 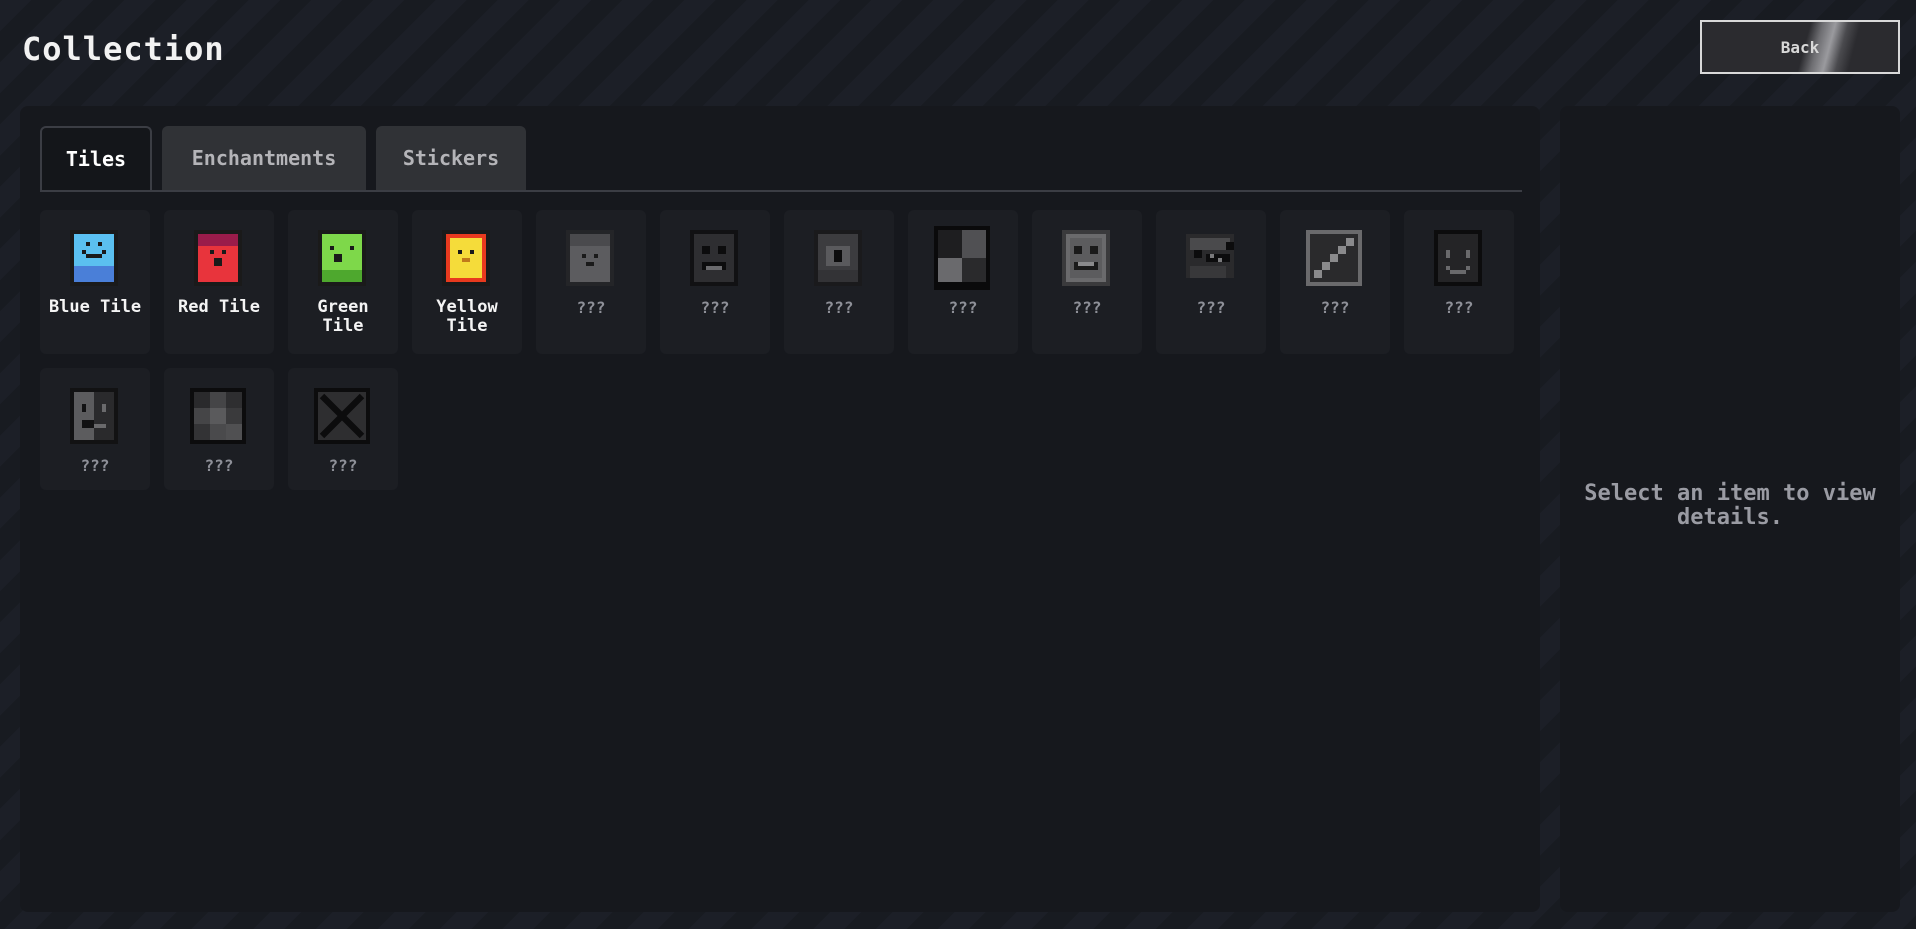 What do you see at coordinates (714, 258) in the screenshot?
I see `locked-dark-face-icon` at bounding box center [714, 258].